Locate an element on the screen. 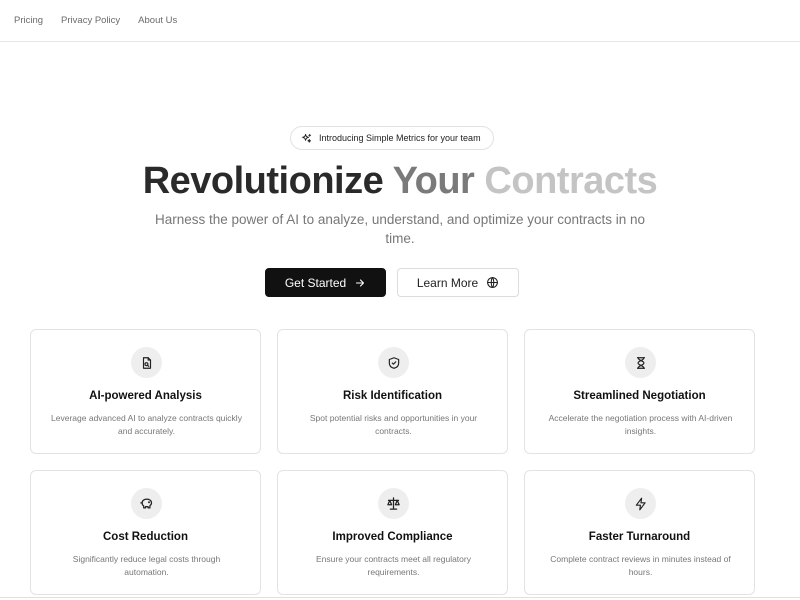 The width and height of the screenshot is (800, 600). hero-title-word-1: Revolutionize is located at coordinates (263, 181).